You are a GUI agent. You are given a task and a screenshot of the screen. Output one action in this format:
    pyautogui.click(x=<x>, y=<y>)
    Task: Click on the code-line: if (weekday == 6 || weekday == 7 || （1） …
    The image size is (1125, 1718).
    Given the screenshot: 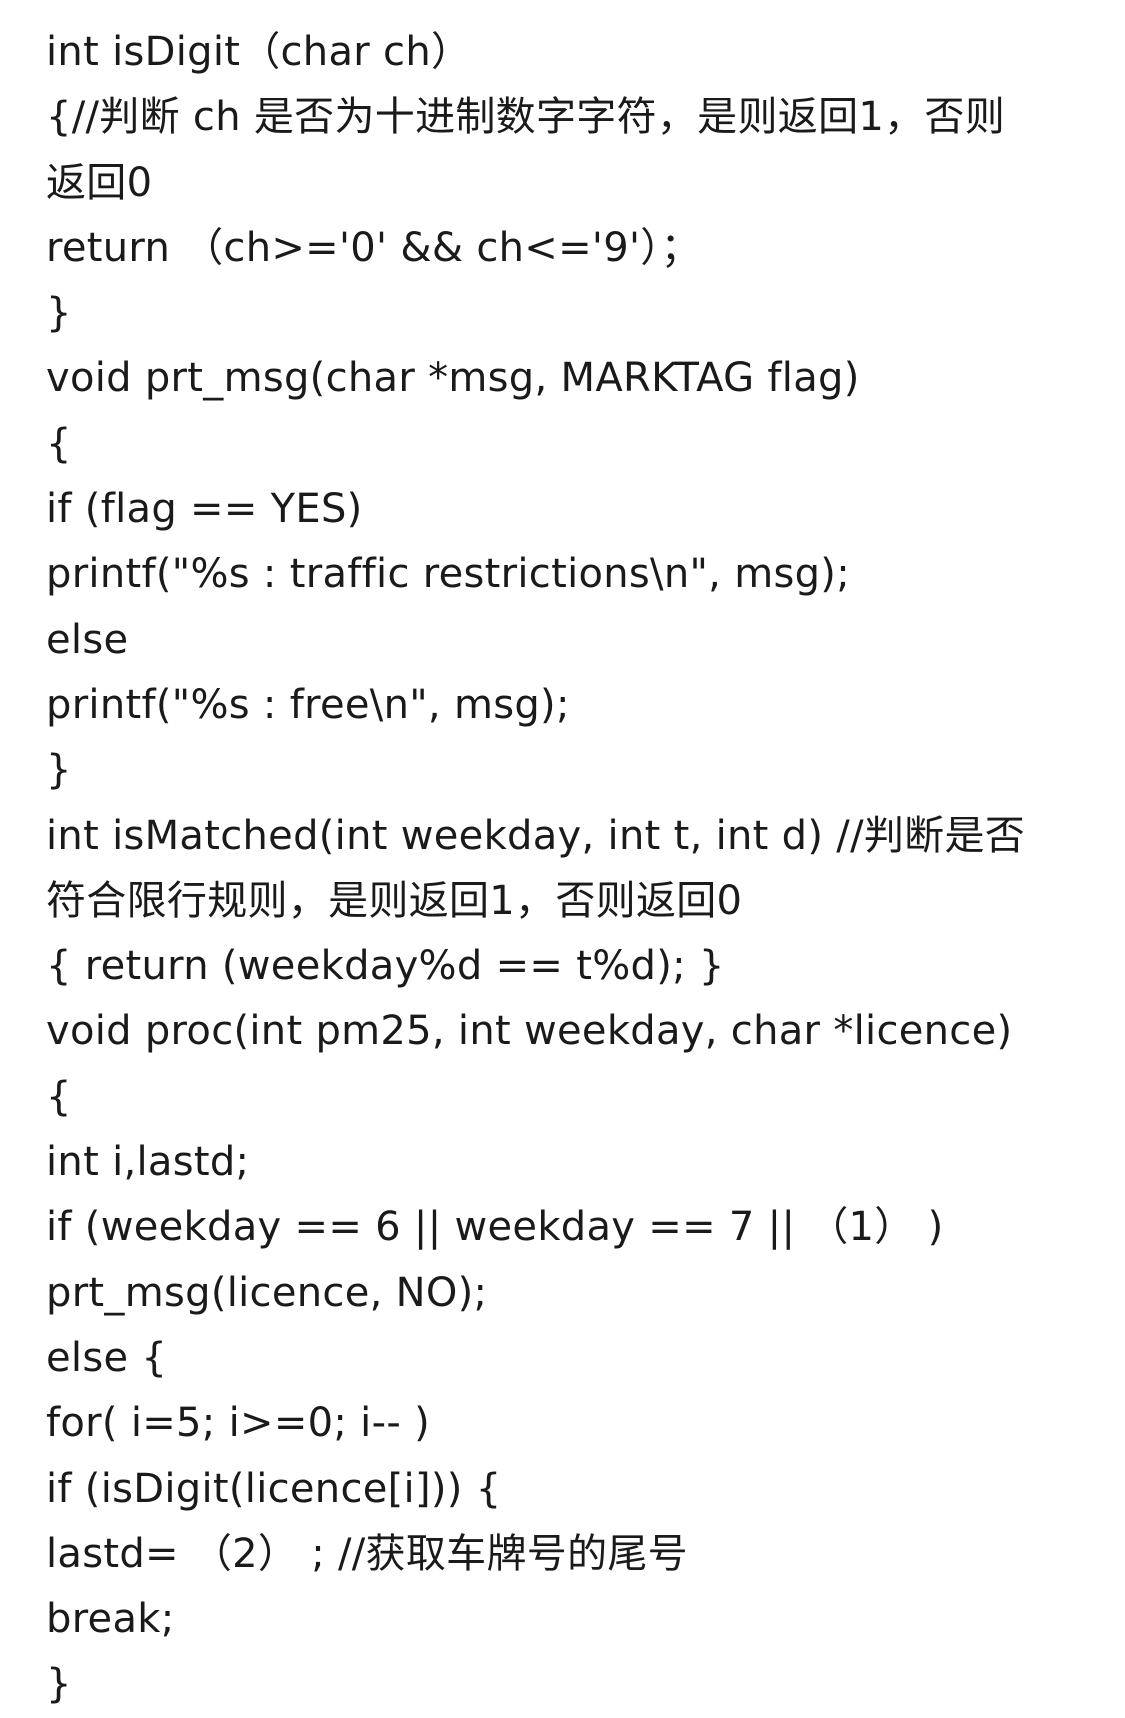 What is the action you would take?
    pyautogui.click(x=495, y=1227)
    